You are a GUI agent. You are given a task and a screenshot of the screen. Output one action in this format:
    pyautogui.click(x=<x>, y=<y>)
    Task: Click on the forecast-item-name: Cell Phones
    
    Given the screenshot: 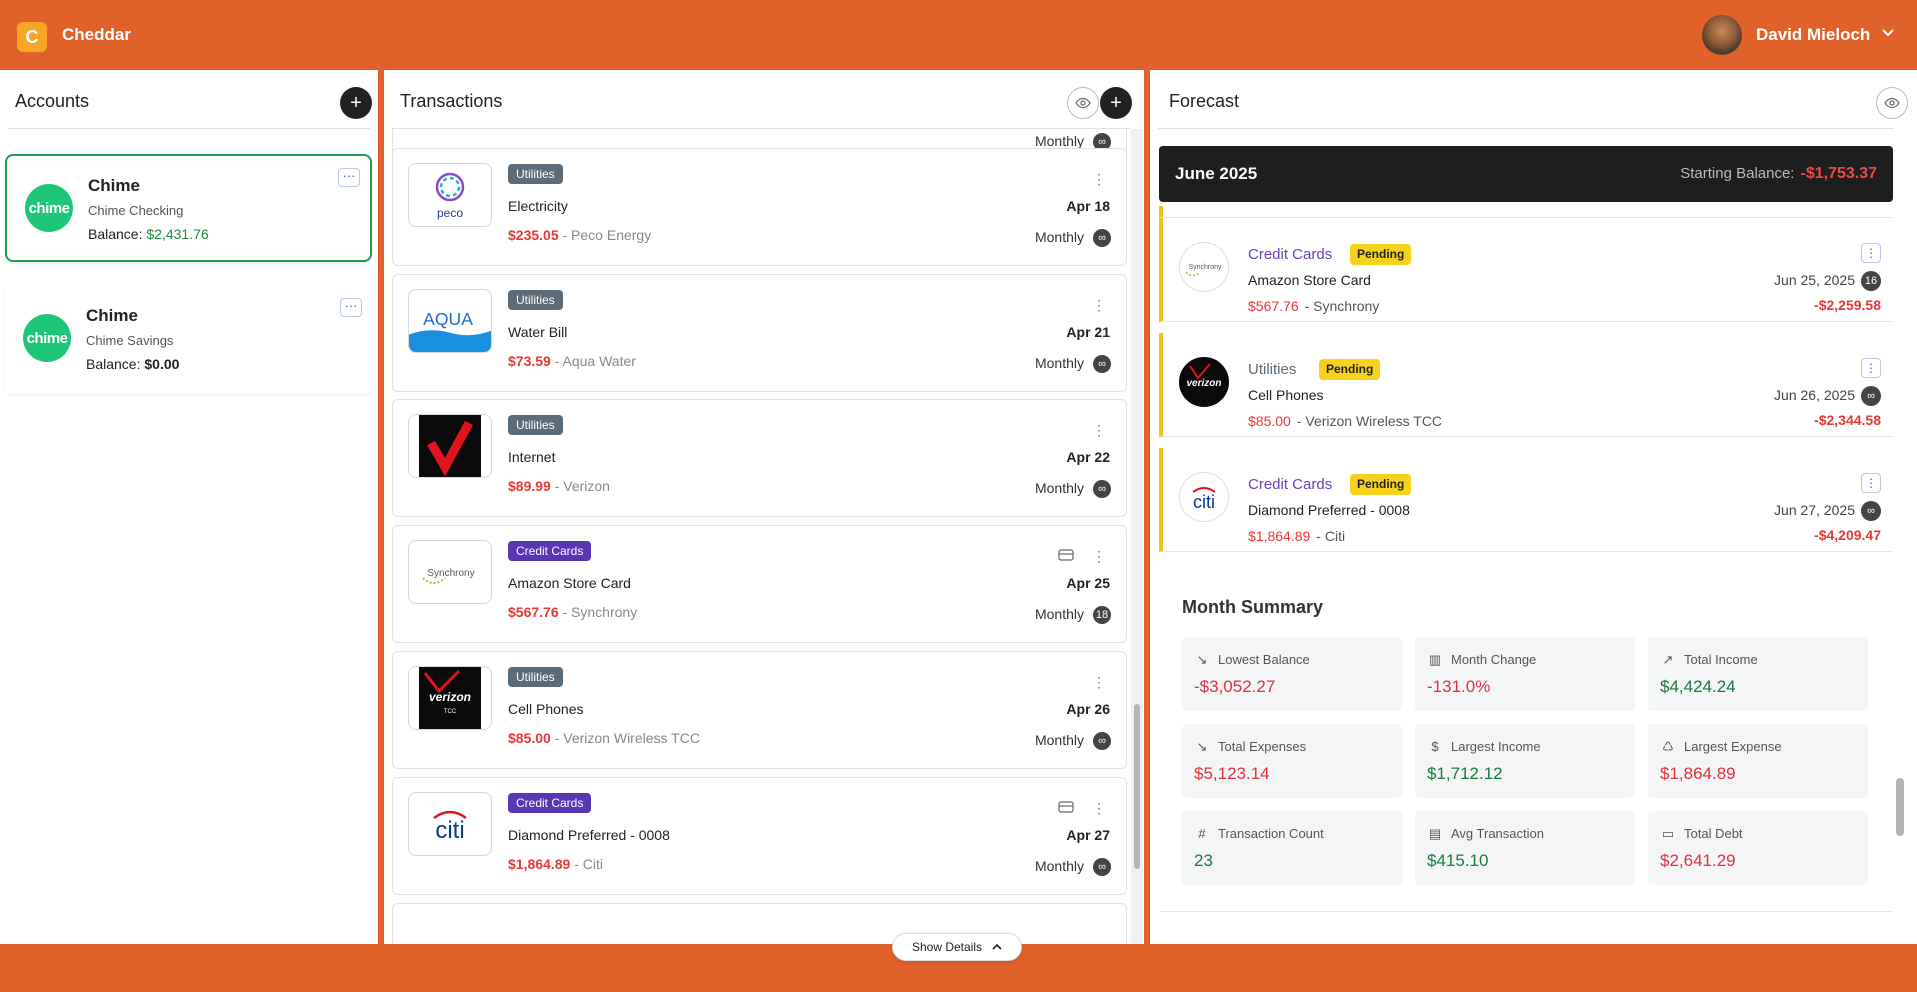 What is the action you would take?
    pyautogui.click(x=1286, y=395)
    